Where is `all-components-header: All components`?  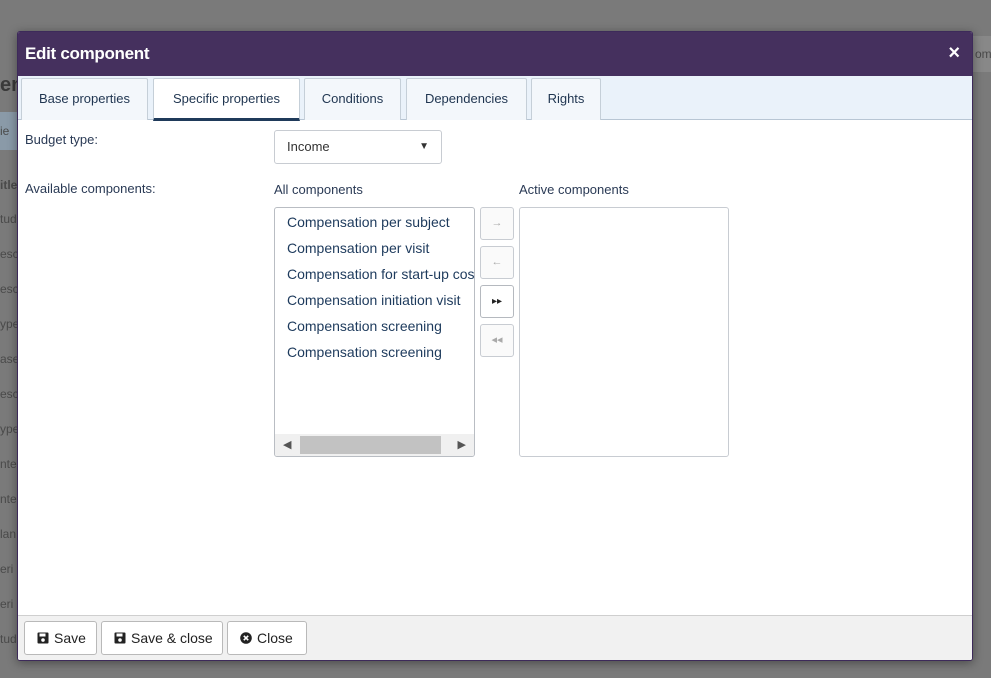
all-components-header: All components is located at coordinates (318, 189).